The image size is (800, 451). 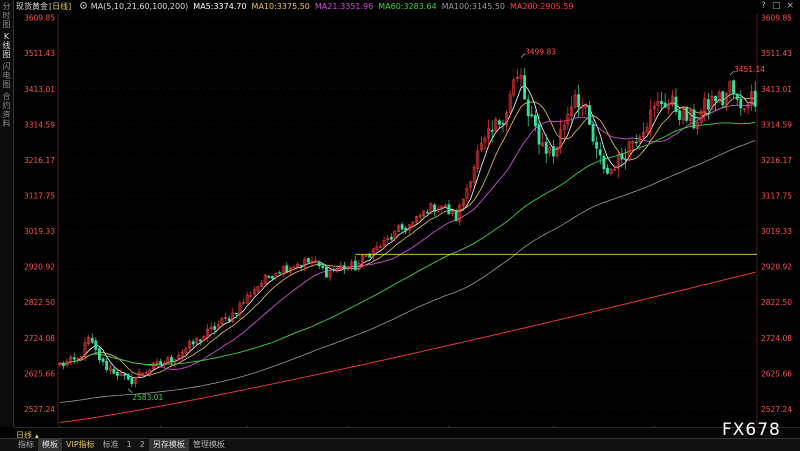 I want to click on y-tick-label-left: 3609.85, so click(x=39, y=18).